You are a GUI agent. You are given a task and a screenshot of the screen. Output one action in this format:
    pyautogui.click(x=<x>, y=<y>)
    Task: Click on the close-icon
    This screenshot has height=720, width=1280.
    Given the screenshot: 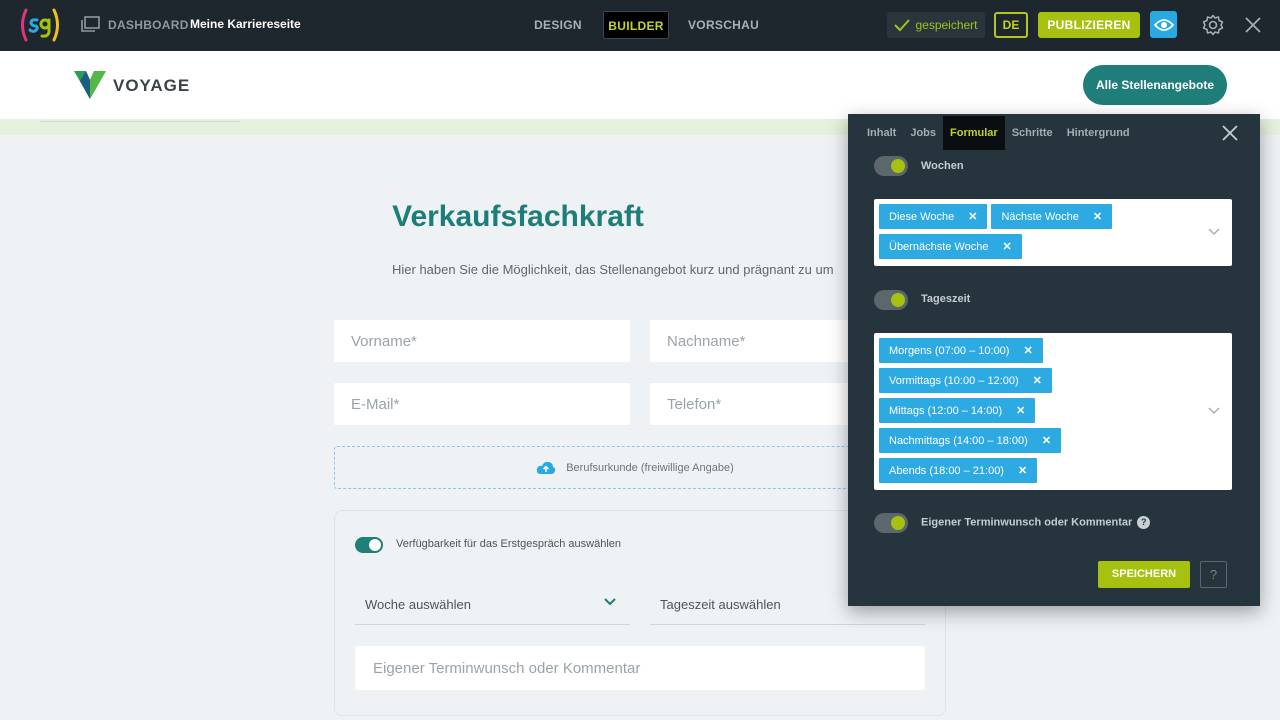 What is the action you would take?
    pyautogui.click(x=1230, y=133)
    